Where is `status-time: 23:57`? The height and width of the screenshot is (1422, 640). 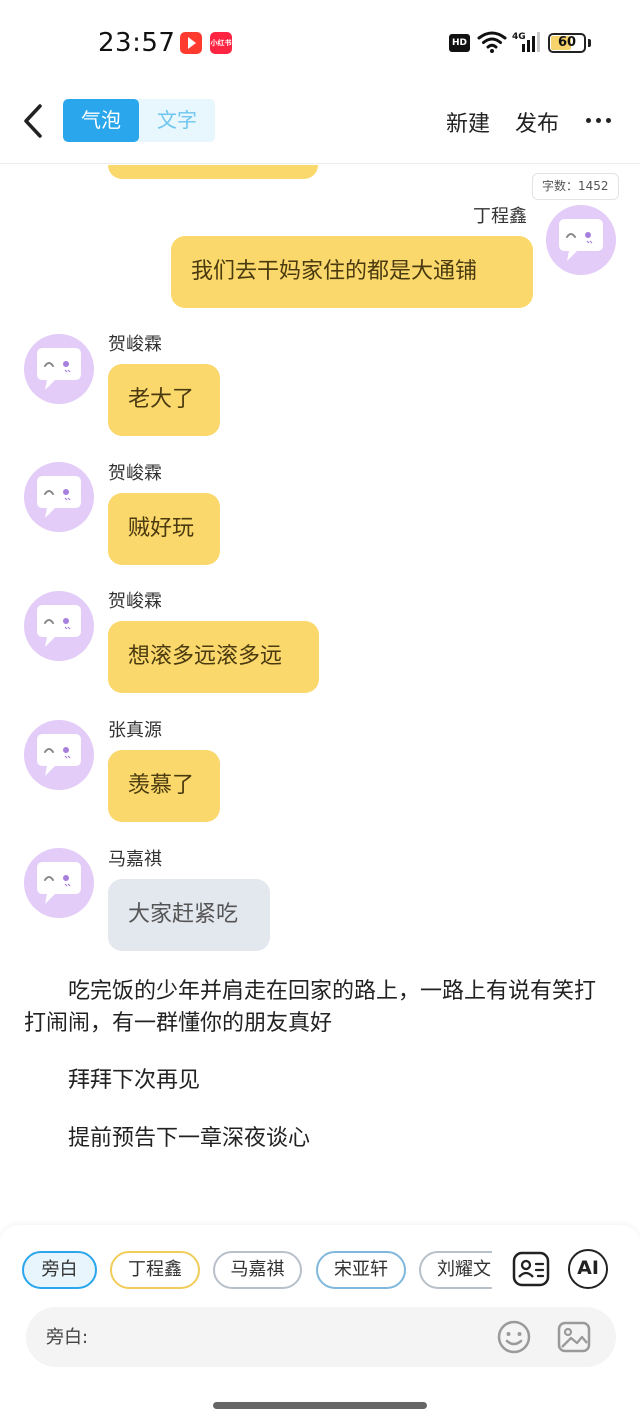 status-time: 23:57 is located at coordinates (137, 43).